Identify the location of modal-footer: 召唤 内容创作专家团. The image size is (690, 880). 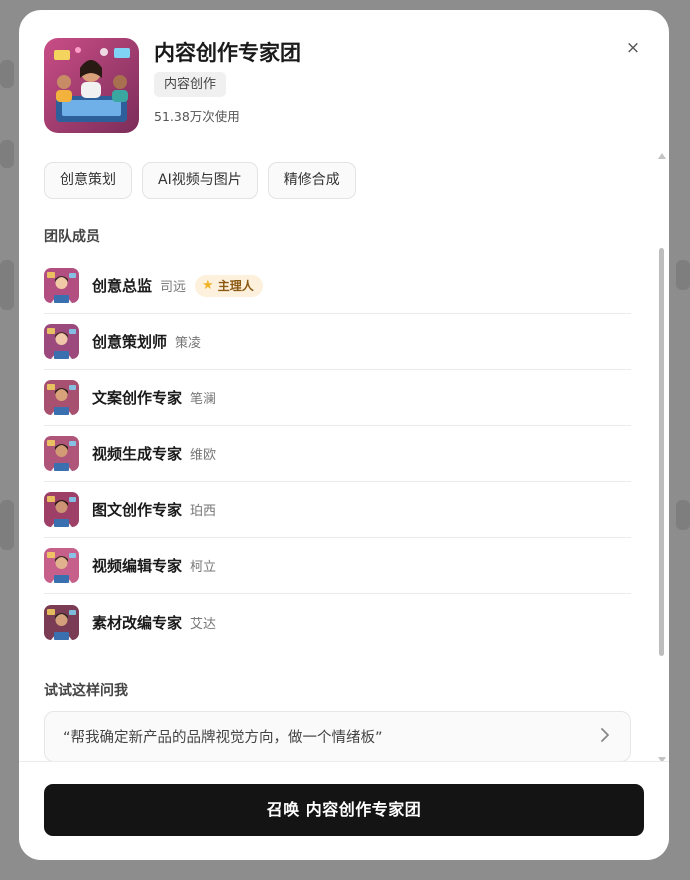
(344, 810).